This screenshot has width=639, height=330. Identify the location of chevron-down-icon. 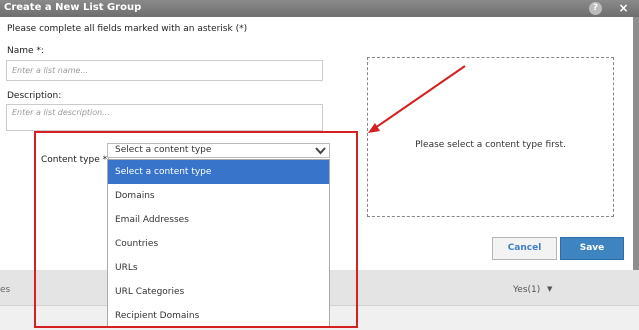
(320, 151).